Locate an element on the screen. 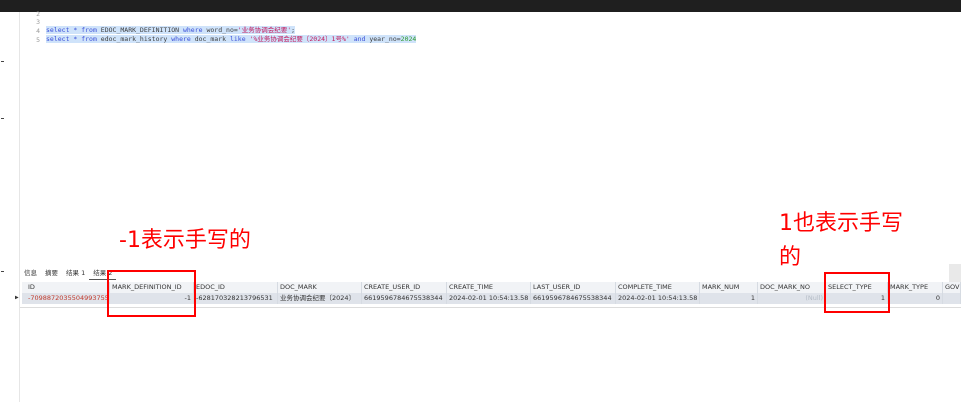 Image resolution: width=961 pixels, height=402 pixels. column-header: ID is located at coordinates (68, 287).